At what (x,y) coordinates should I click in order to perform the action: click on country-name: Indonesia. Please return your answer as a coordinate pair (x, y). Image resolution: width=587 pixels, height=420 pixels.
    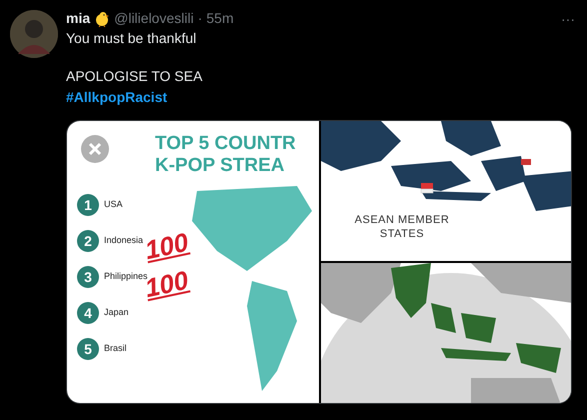
    Looking at the image, I should click on (124, 241).